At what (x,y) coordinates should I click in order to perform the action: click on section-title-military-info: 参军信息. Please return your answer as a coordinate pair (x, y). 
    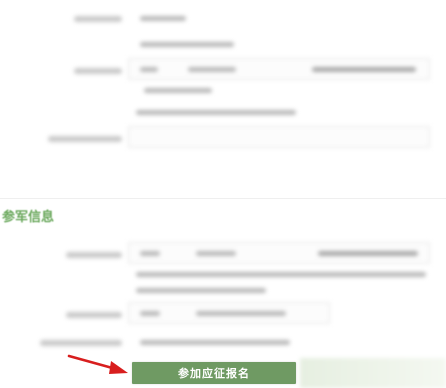
    Looking at the image, I should click on (28, 217).